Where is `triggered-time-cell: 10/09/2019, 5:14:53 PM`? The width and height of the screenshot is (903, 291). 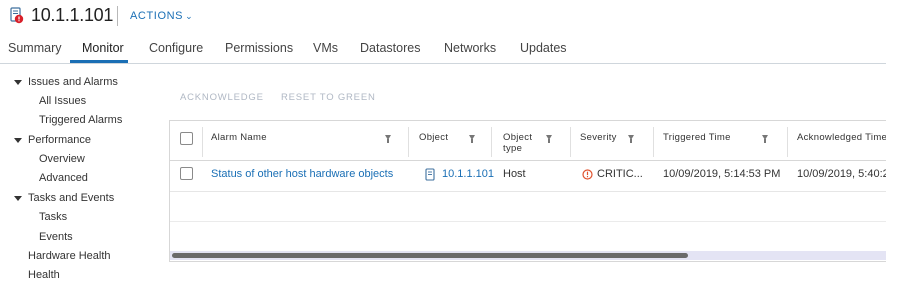 triggered-time-cell: 10/09/2019, 5:14:53 PM is located at coordinates (722, 174).